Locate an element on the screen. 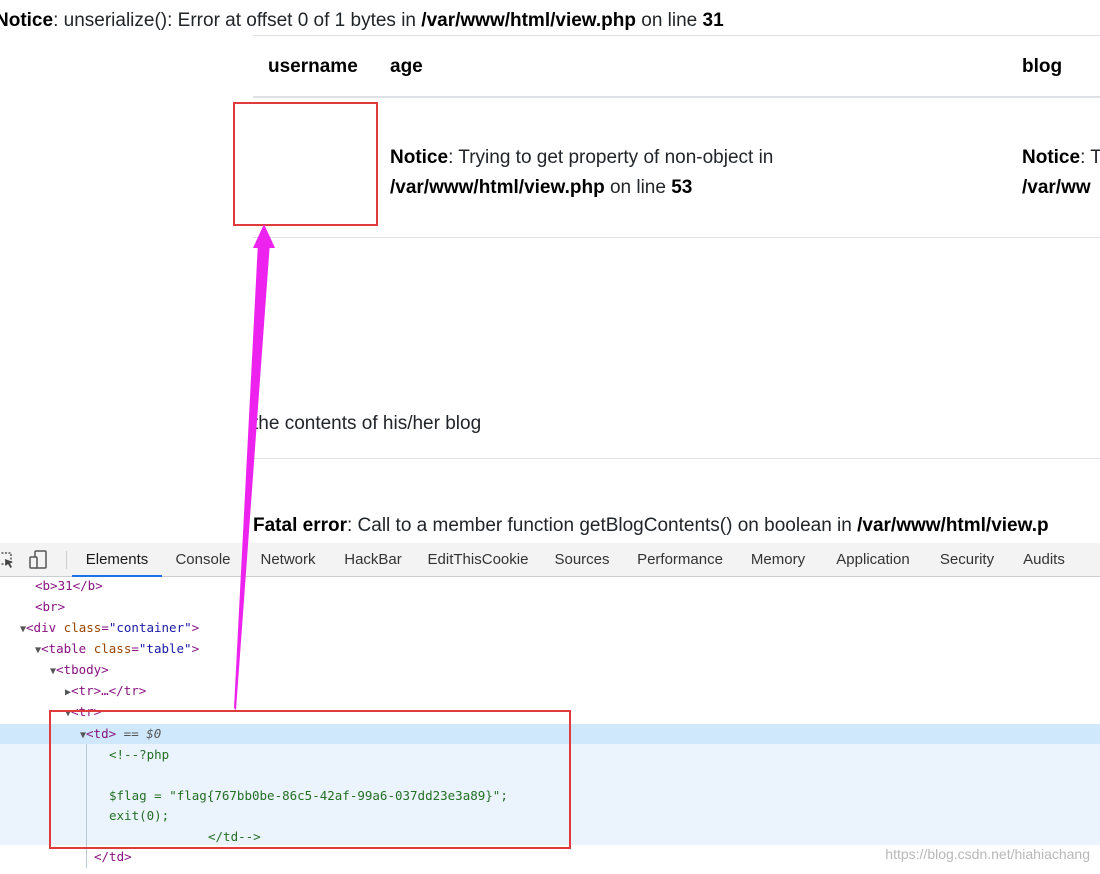 Image resolution: width=1100 pixels, height=874 pixels. annotation-arrow-icon is located at coordinates (254, 467).